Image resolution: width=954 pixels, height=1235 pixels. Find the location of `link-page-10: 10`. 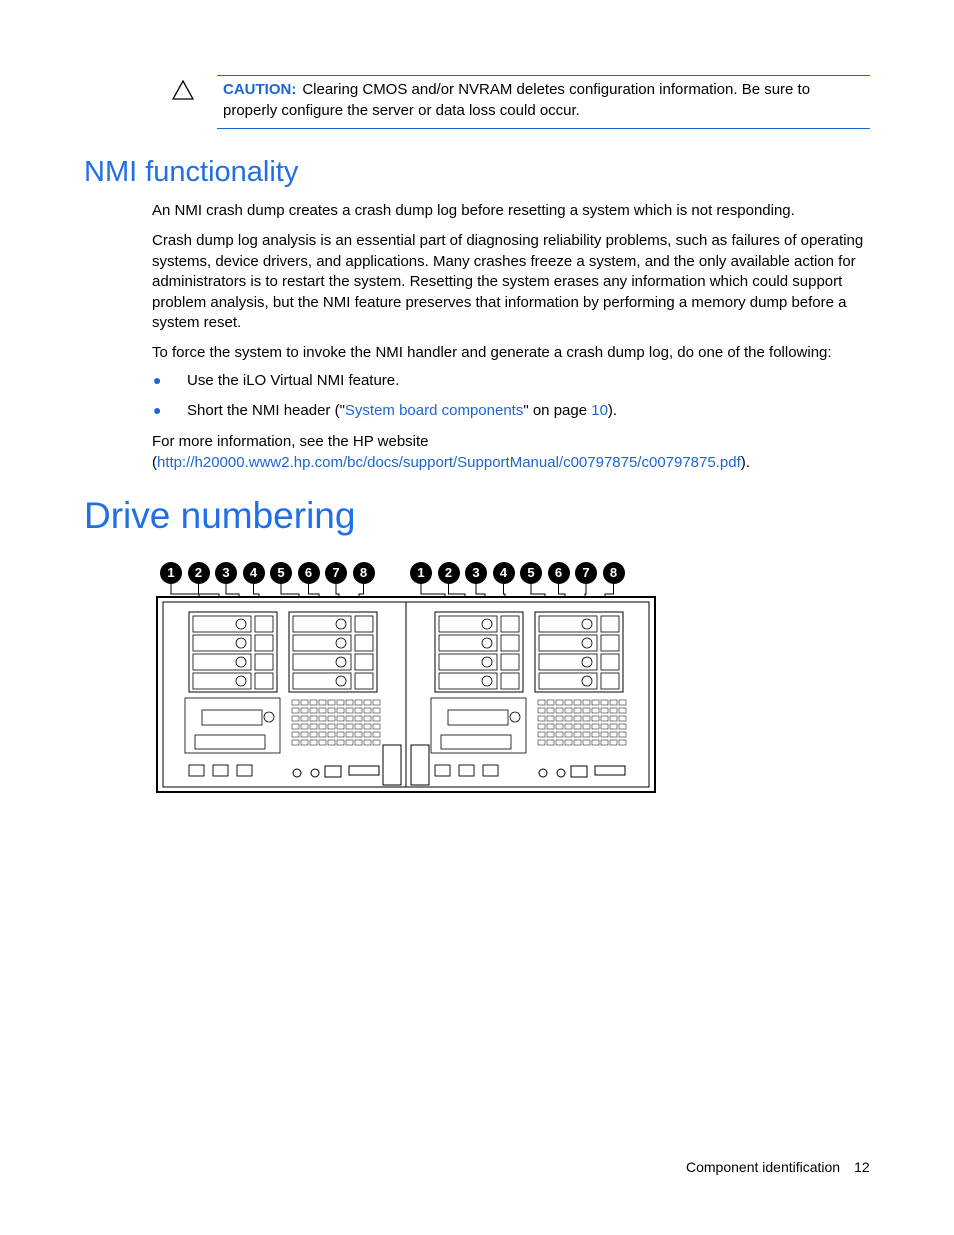

link-page-10: 10 is located at coordinates (599, 410).